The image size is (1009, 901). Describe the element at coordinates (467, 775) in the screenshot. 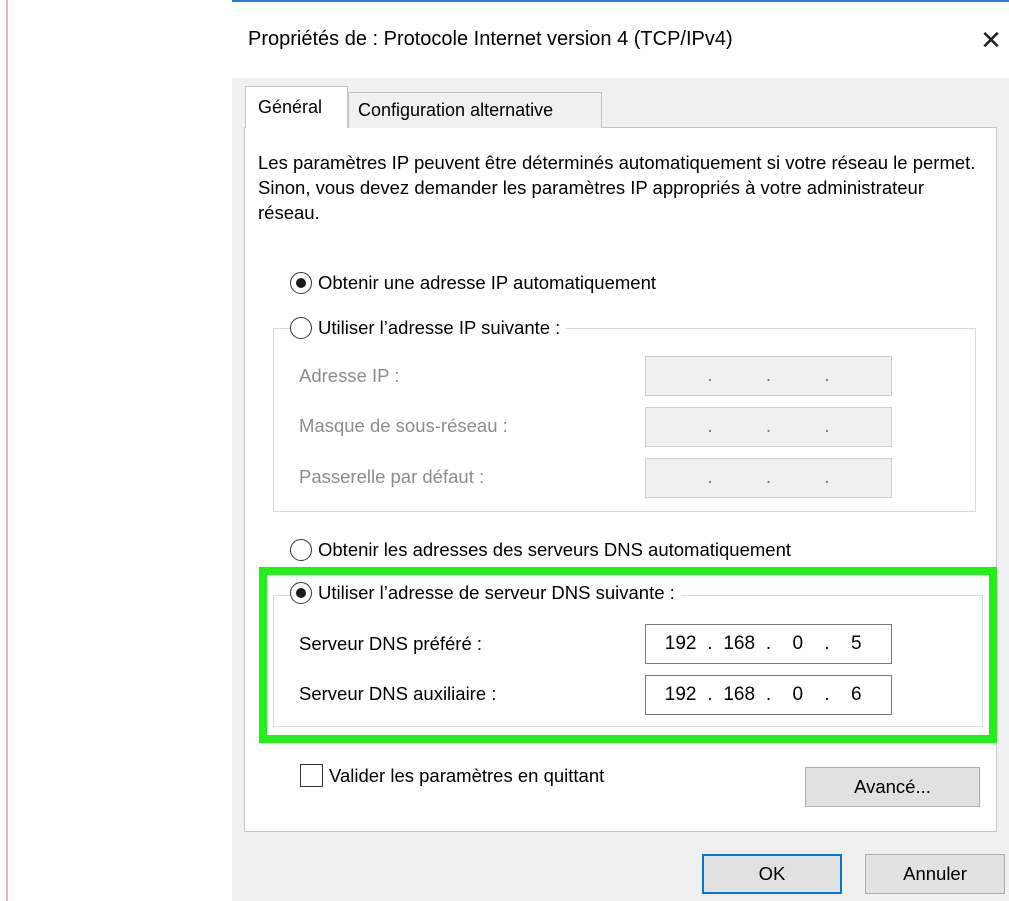

I see `validate-settings-label: Valider les paramètres en quittant` at that location.